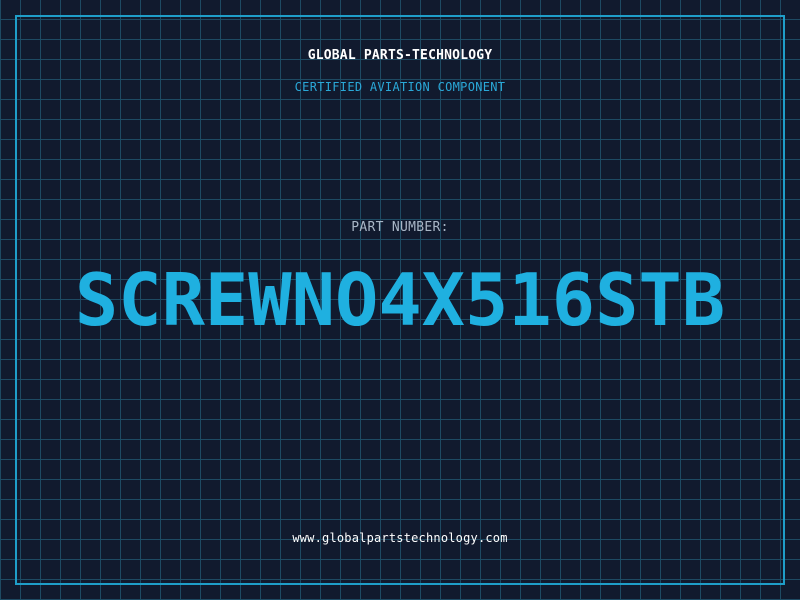 The height and width of the screenshot is (600, 800). I want to click on certification-subtitle: CERTIFIED AVIATION COMPONENT, so click(400, 87).